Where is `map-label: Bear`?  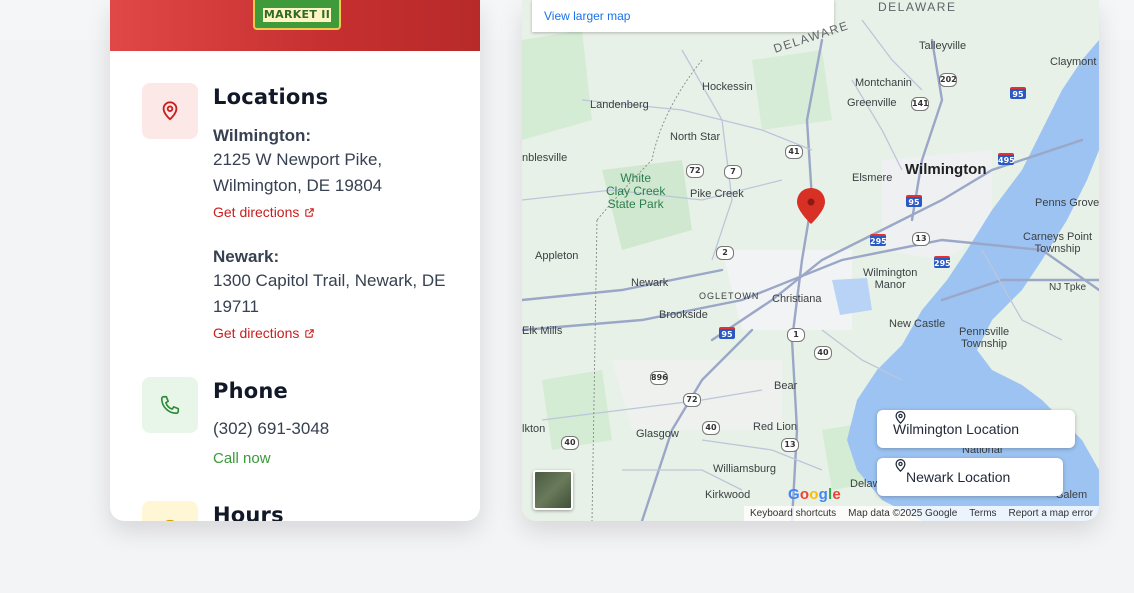 map-label: Bear is located at coordinates (786, 386).